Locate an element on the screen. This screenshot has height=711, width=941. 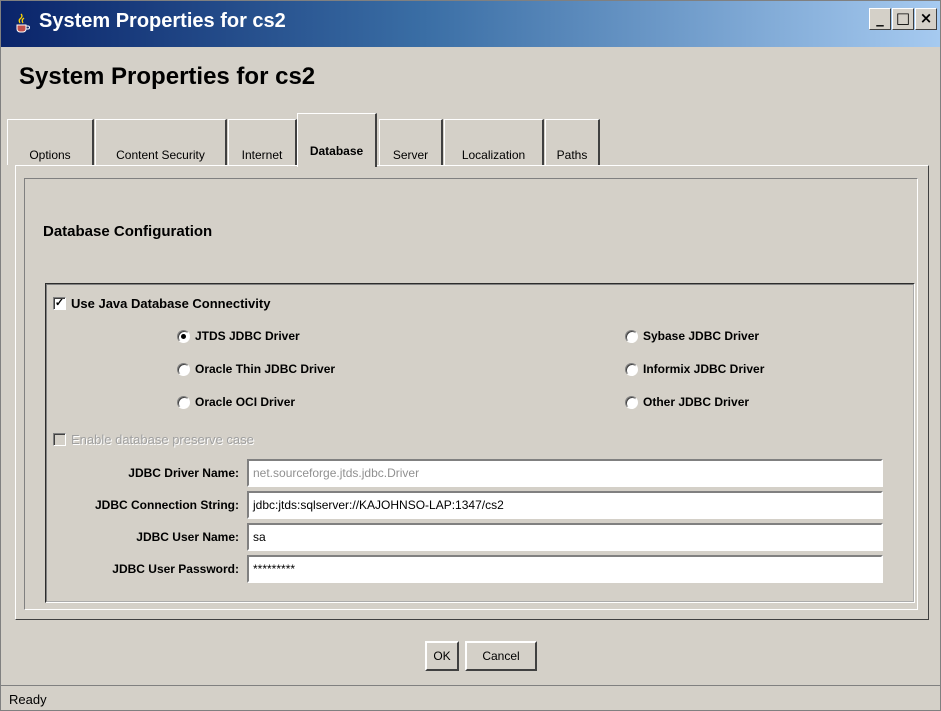
radio-jtds-label: JTDS JDBC Driver is located at coordinates (247, 336).